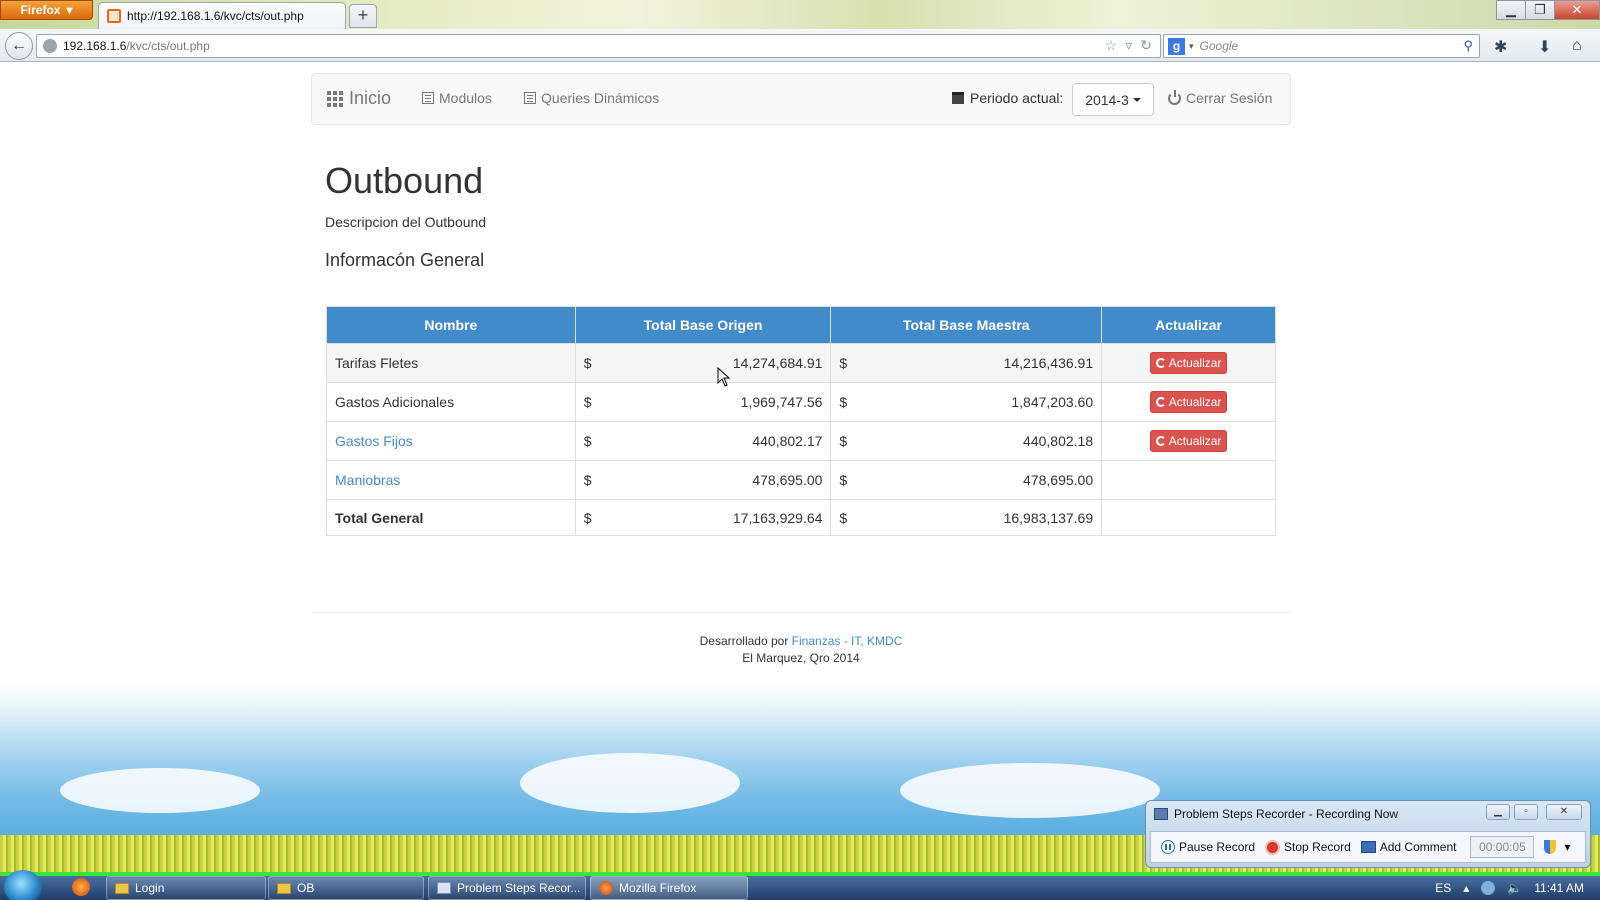 The image size is (1600, 900). What do you see at coordinates (703, 325) in the screenshot?
I see `header-origen: Total Base Origen` at bounding box center [703, 325].